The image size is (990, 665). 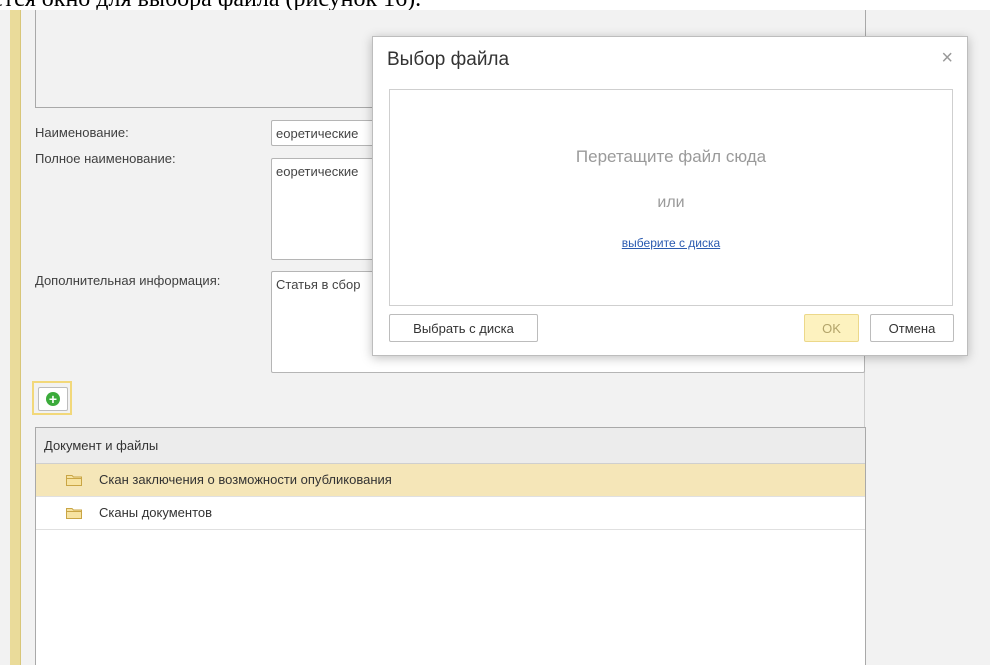 What do you see at coordinates (128, 280) in the screenshot?
I see `extra-info-label: Дополнительная информация:` at bounding box center [128, 280].